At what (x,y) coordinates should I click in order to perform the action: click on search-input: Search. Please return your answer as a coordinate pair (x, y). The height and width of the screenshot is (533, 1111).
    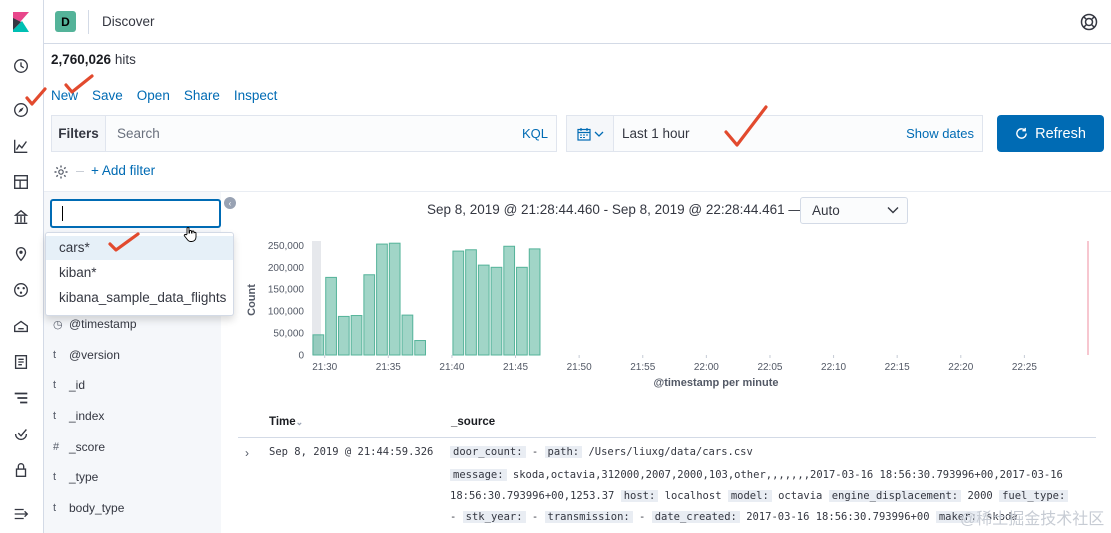
    Looking at the image, I should click on (138, 133).